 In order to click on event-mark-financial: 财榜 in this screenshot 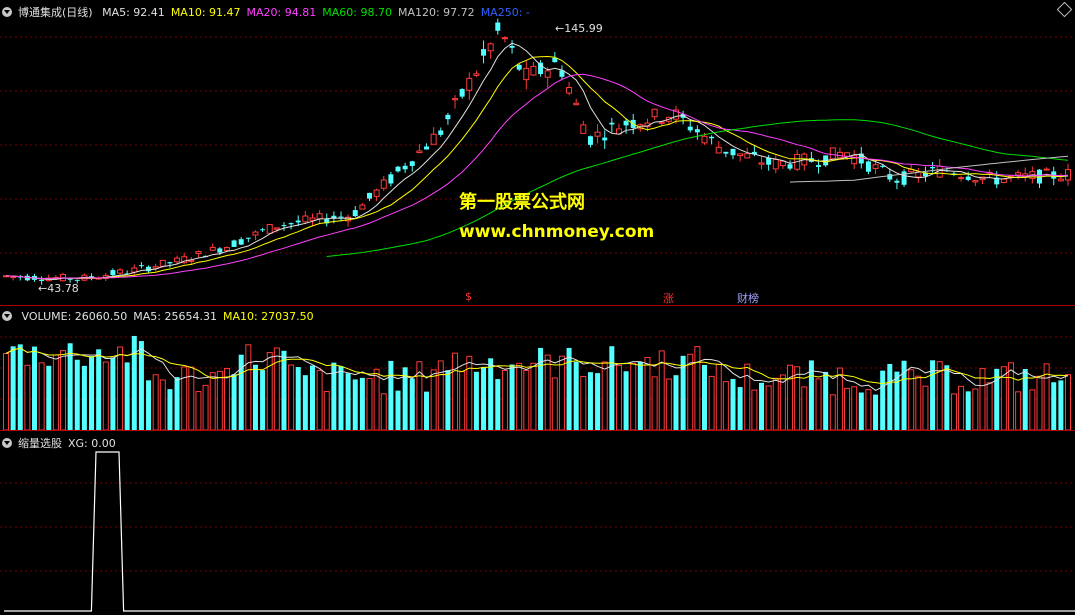, I will do `click(748, 298)`.